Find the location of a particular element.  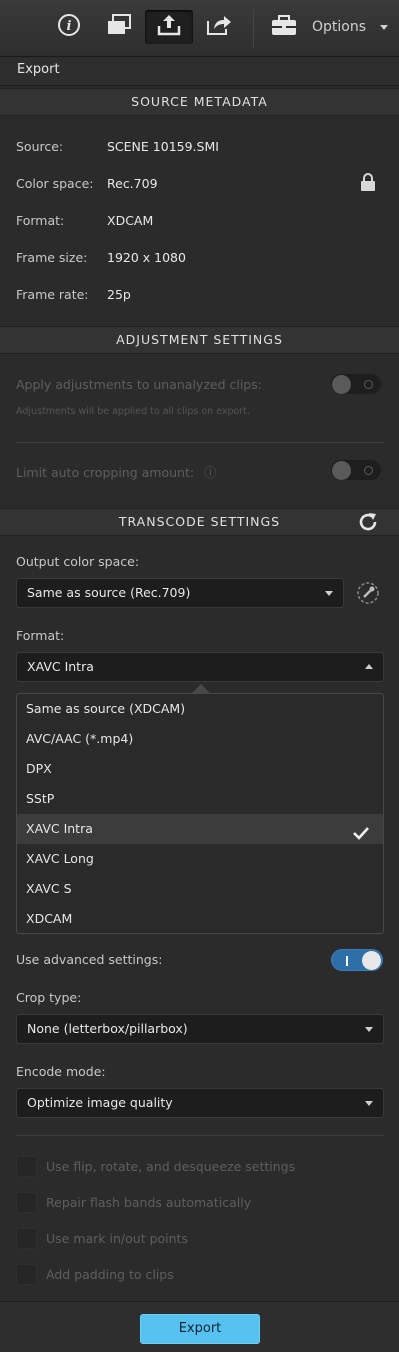

share-button is located at coordinates (219, 27).